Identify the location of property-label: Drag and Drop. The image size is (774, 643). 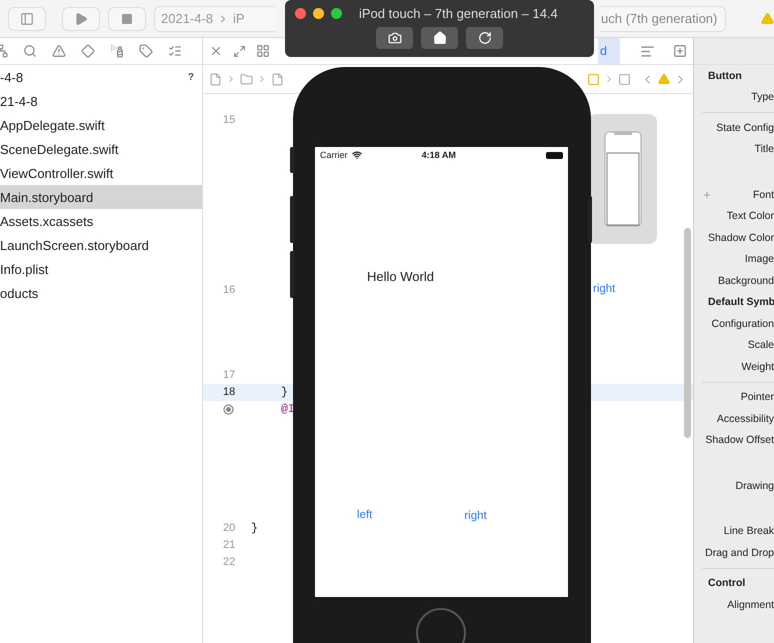
(739, 552).